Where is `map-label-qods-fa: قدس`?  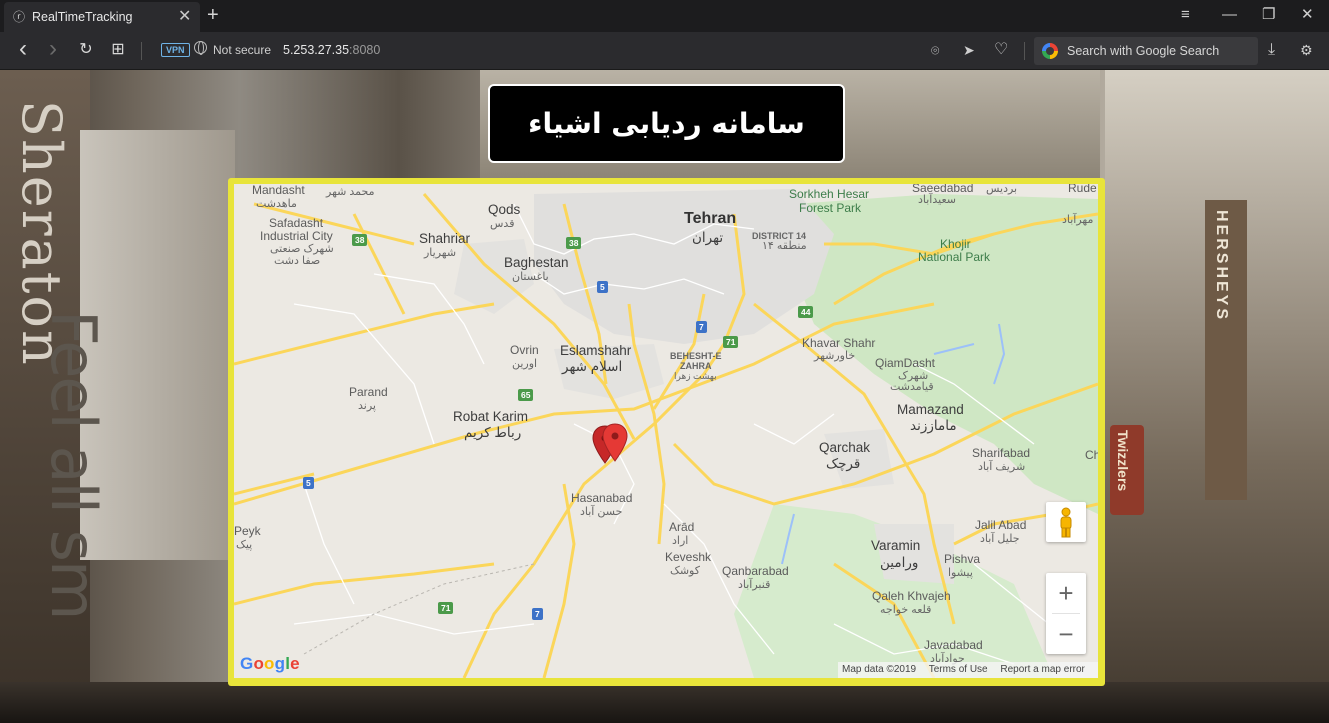 map-label-qods-fa: قدس is located at coordinates (502, 224).